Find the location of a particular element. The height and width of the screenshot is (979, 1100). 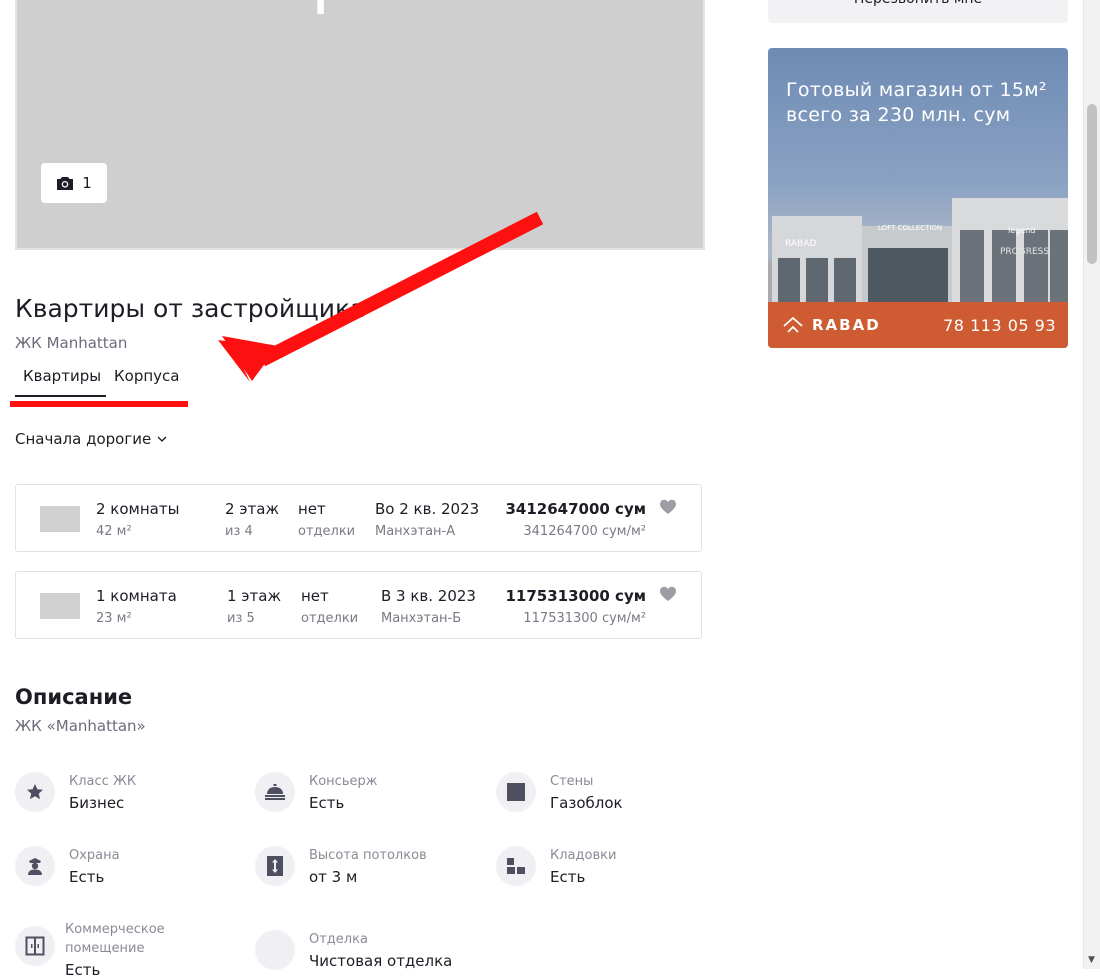

sort-dropdown: Сначала дорогие is located at coordinates (91, 439).